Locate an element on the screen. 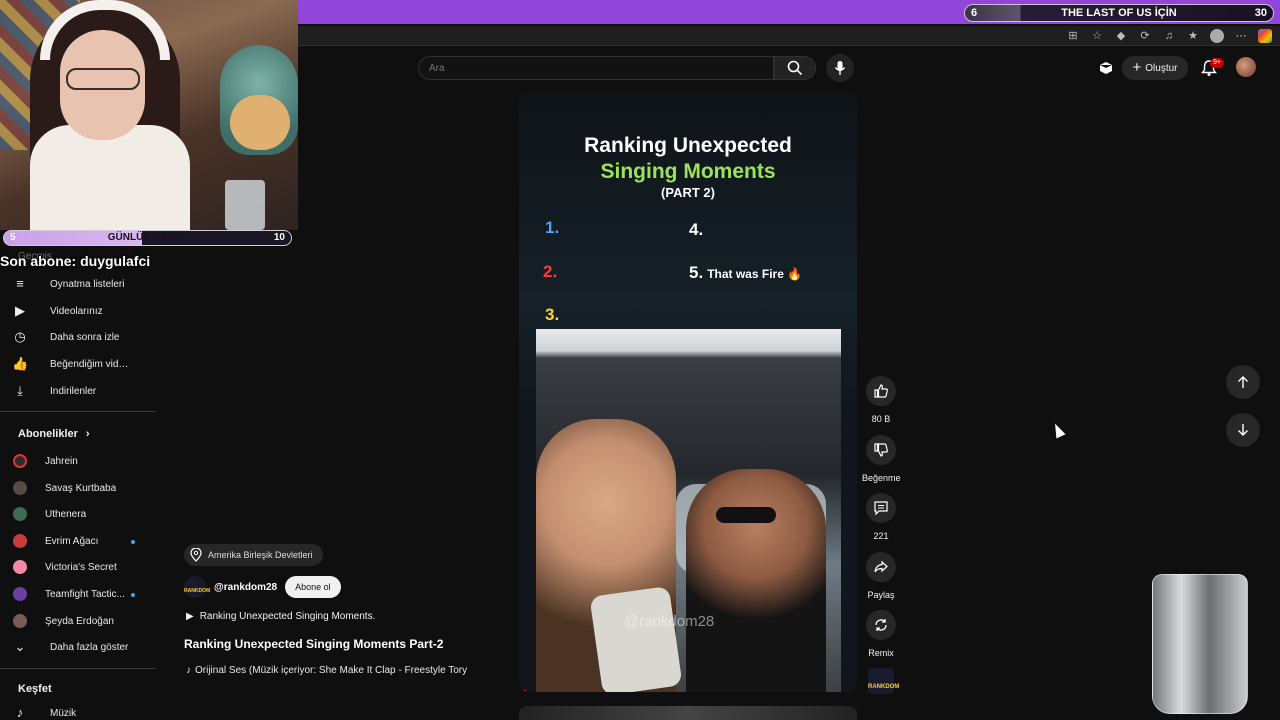 The image size is (1280, 720). channel-name: @rankdom28 is located at coordinates (245, 587).